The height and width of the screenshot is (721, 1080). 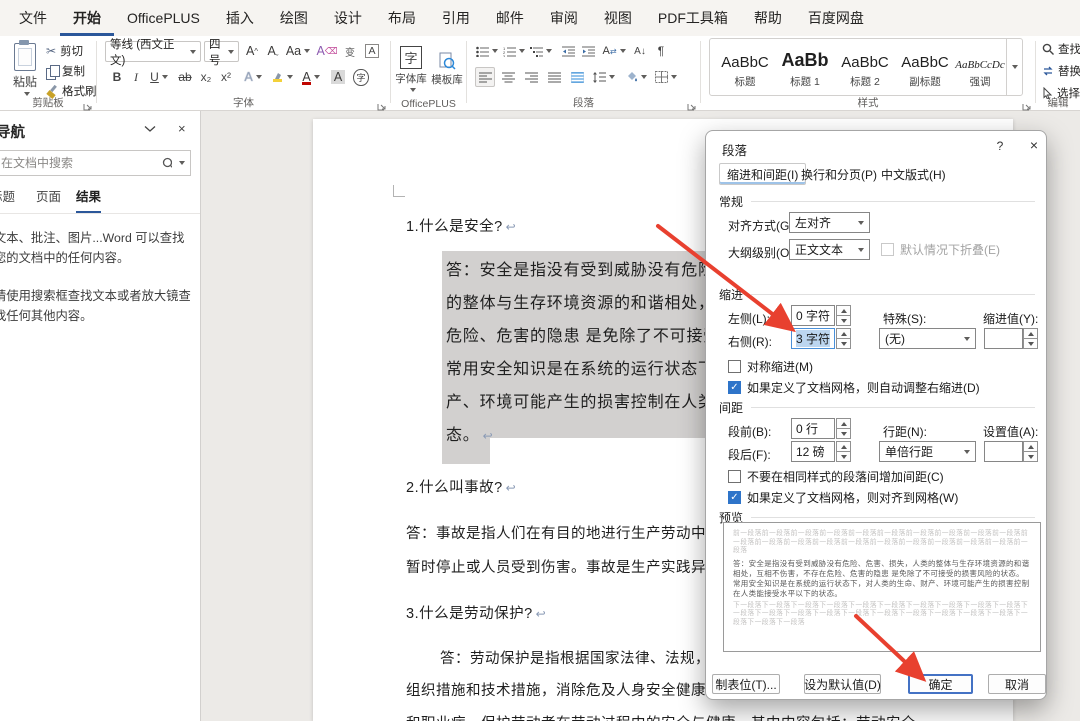 What do you see at coordinates (226, 77) in the screenshot?
I see `superscript-button: x²` at bounding box center [226, 77].